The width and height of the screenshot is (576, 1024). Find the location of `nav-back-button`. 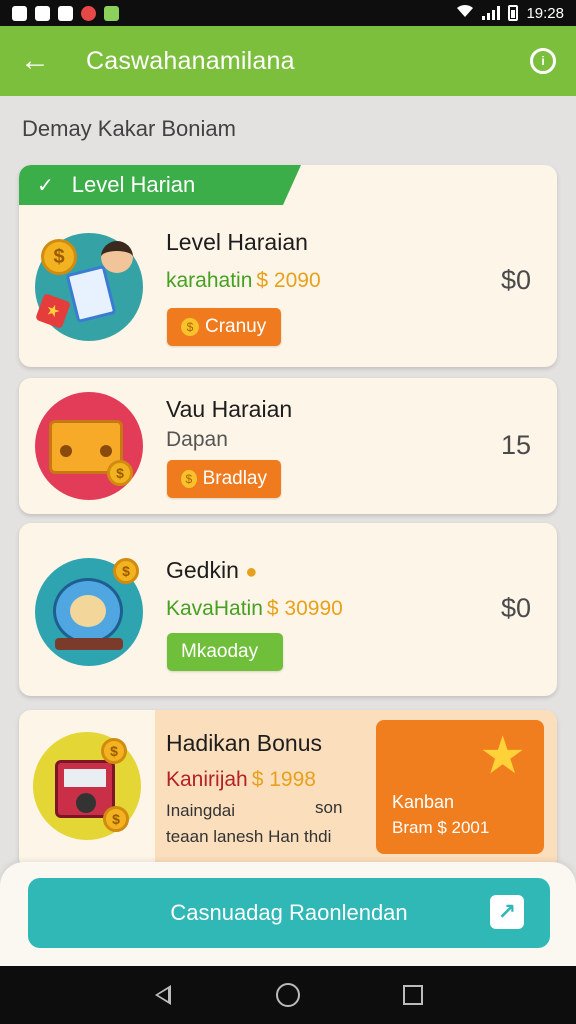

nav-back-button is located at coordinates (163, 995).